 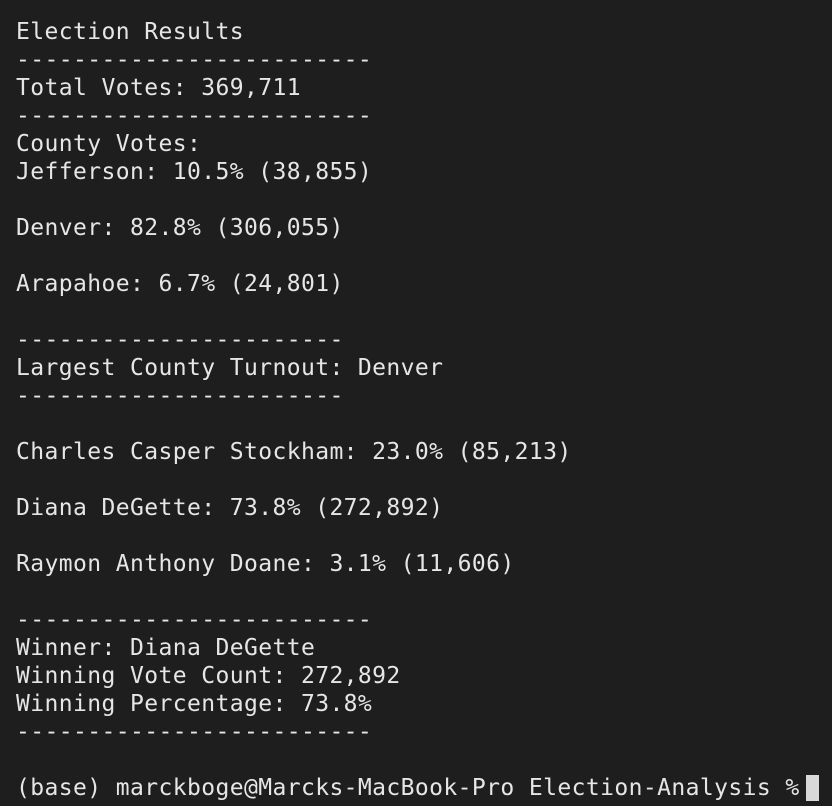 I want to click on output-winning-percentage: Winning Percentage: 73.8%, so click(x=194, y=704).